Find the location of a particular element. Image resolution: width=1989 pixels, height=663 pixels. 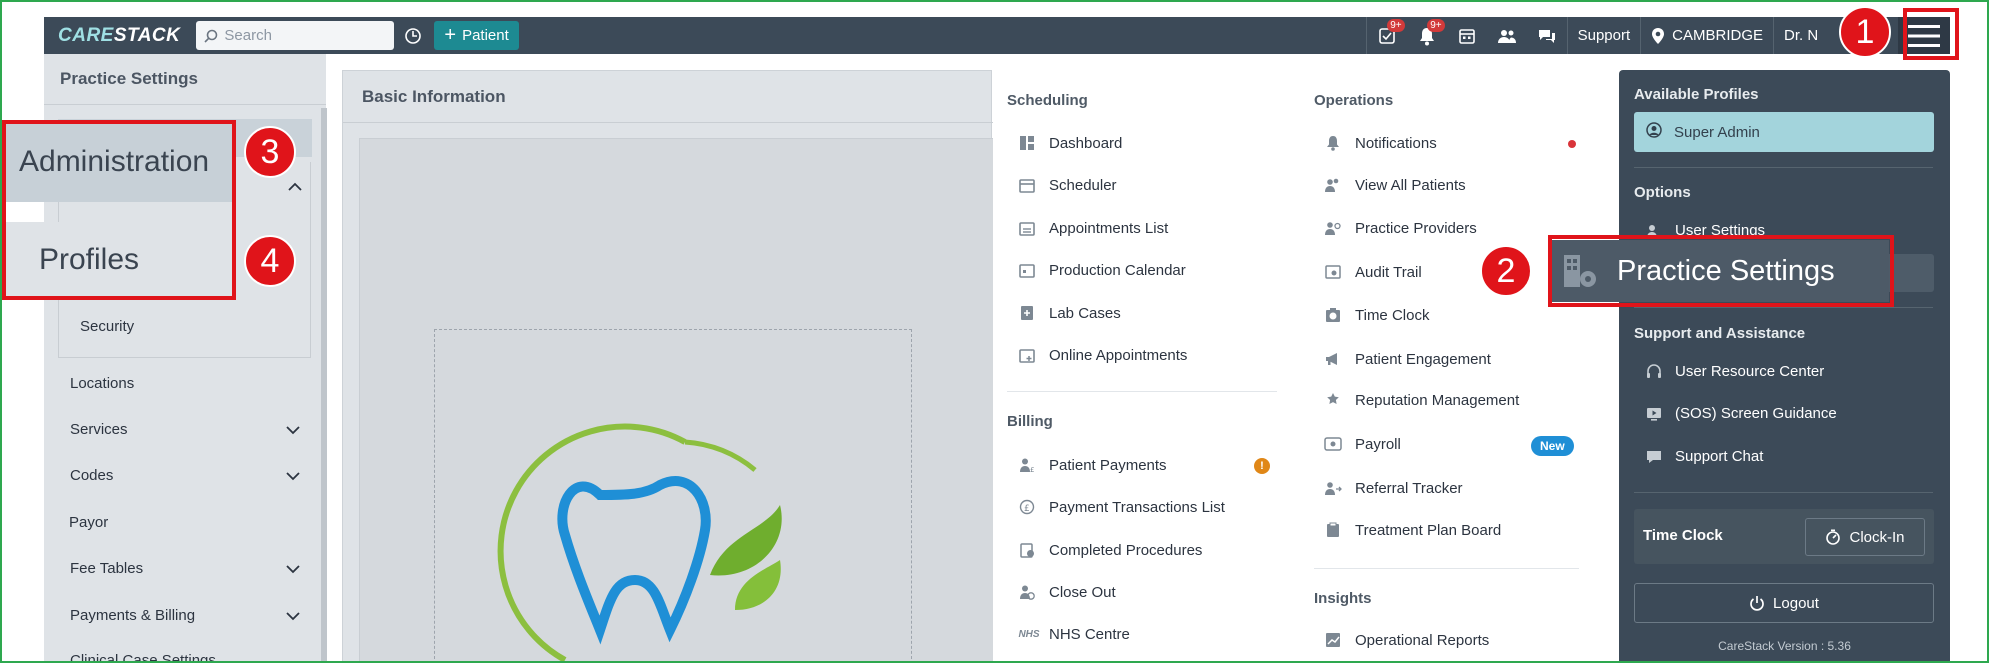

user-resource-center-link: User Resource Center is located at coordinates (1734, 371).